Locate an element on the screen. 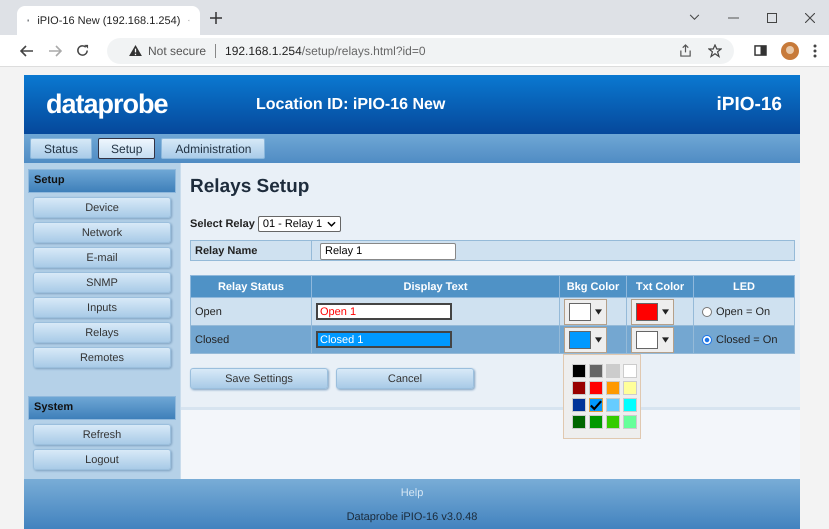 The height and width of the screenshot is (529, 829). tab-title: iPIO-16 New (192.168.1.254) is located at coordinates (108, 20).